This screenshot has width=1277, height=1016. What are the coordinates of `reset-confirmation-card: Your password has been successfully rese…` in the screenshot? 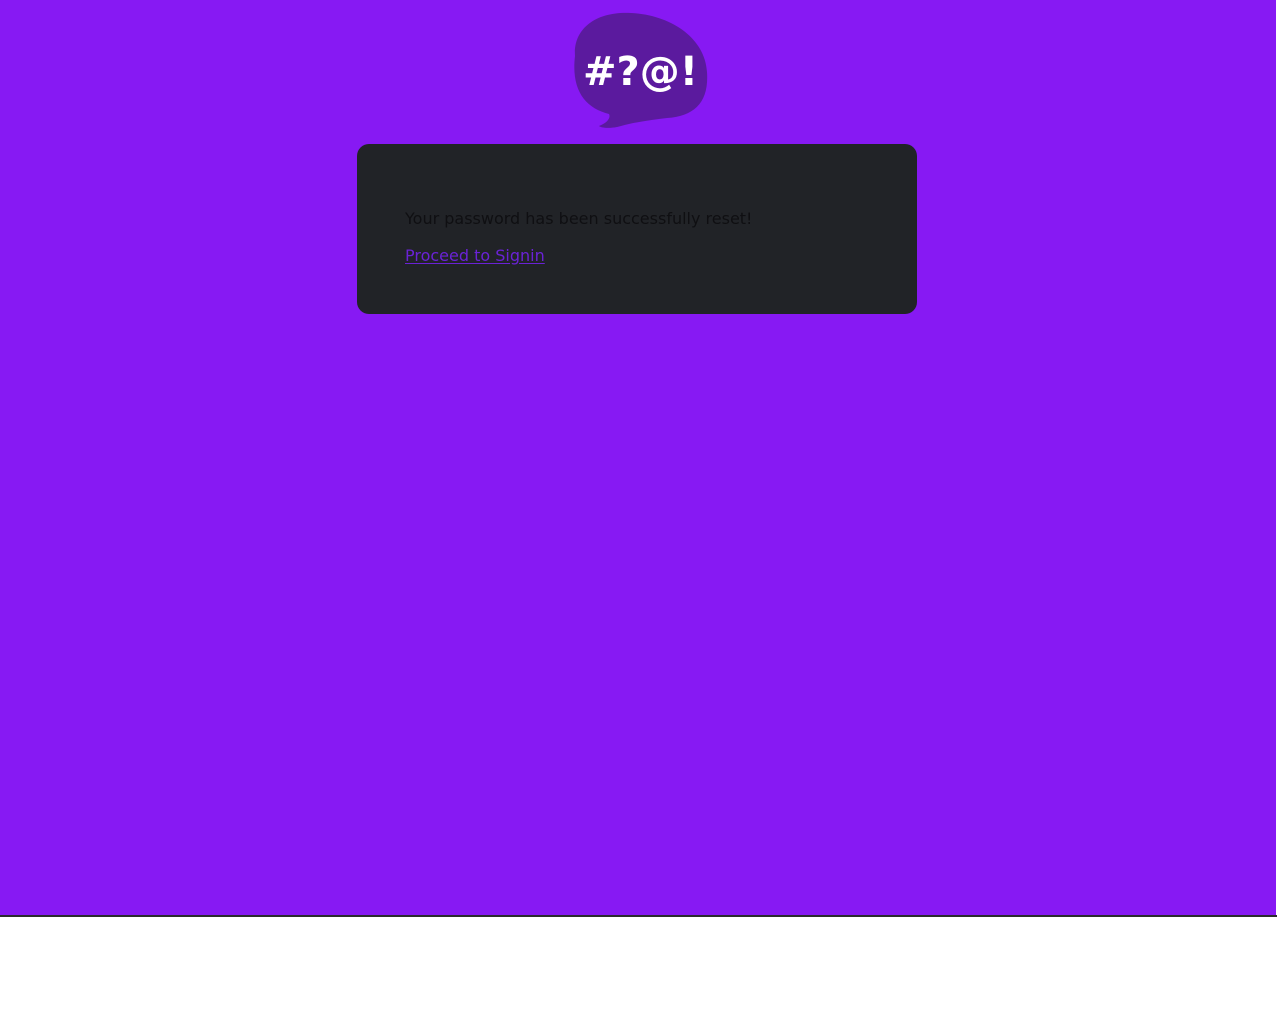 It's located at (637, 229).